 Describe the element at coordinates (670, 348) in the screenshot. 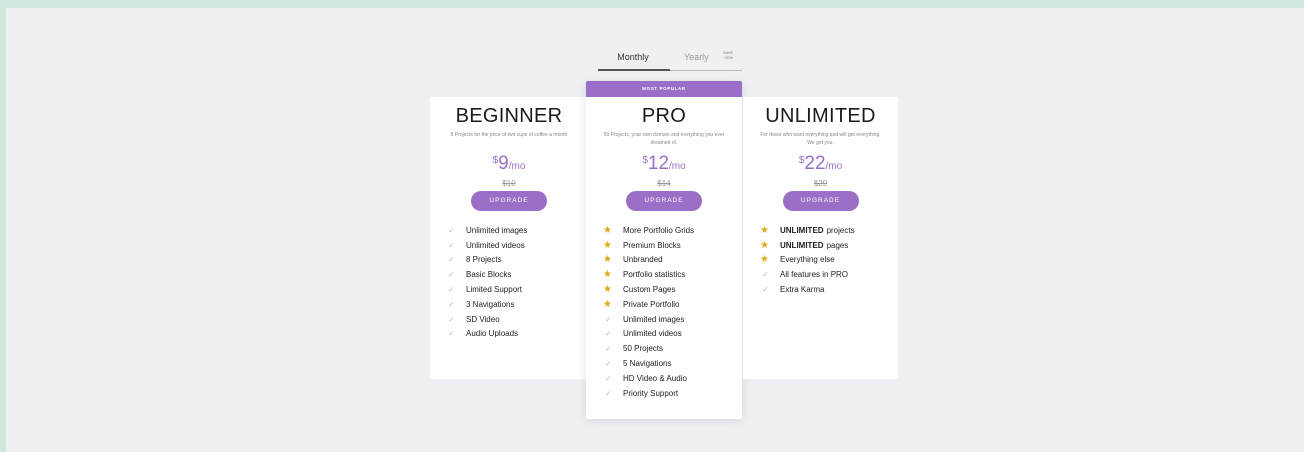

I see `feature-item: ✓ 50 Projects` at that location.